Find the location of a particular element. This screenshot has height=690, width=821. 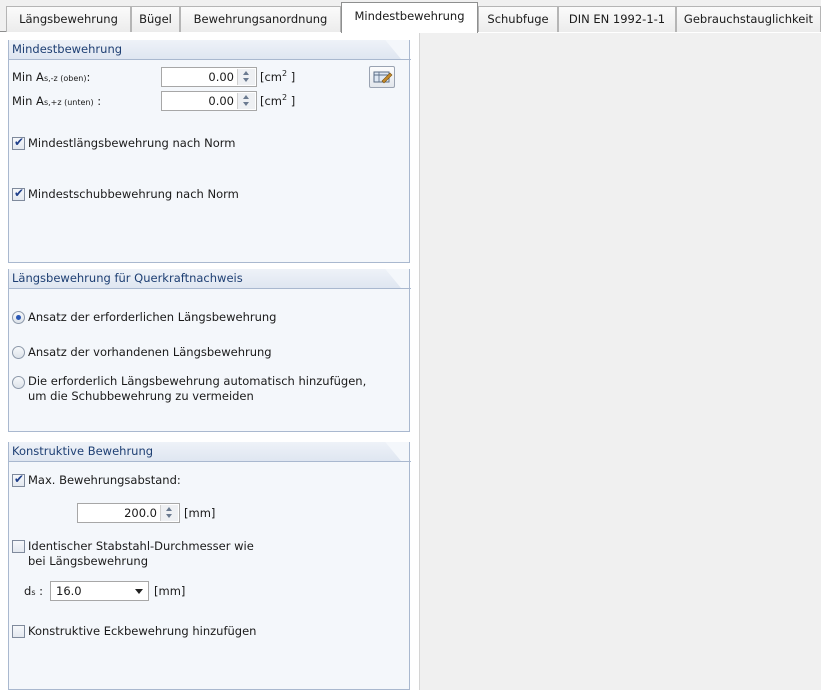

ds-select: 16.0 is located at coordinates (99, 591).